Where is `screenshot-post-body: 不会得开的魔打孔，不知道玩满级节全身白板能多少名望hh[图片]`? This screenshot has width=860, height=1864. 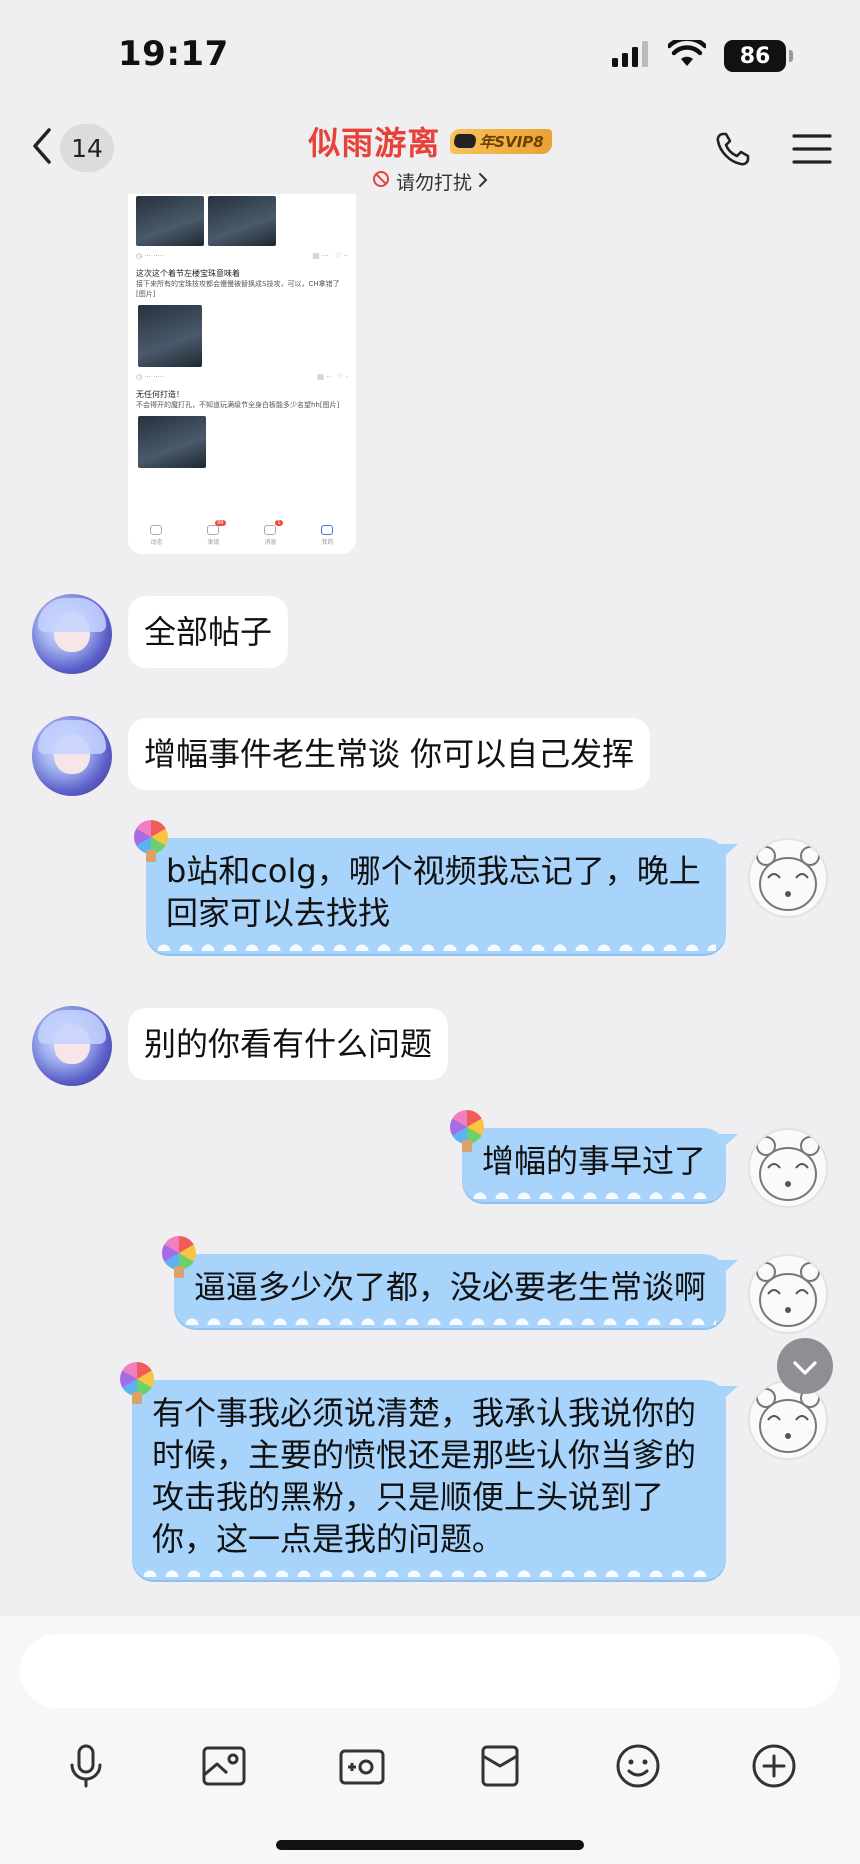
screenshot-post-body: 不会得开的魔打孔，不知道玩满级节全身白板能多少名望hh[图片] is located at coordinates (238, 405).